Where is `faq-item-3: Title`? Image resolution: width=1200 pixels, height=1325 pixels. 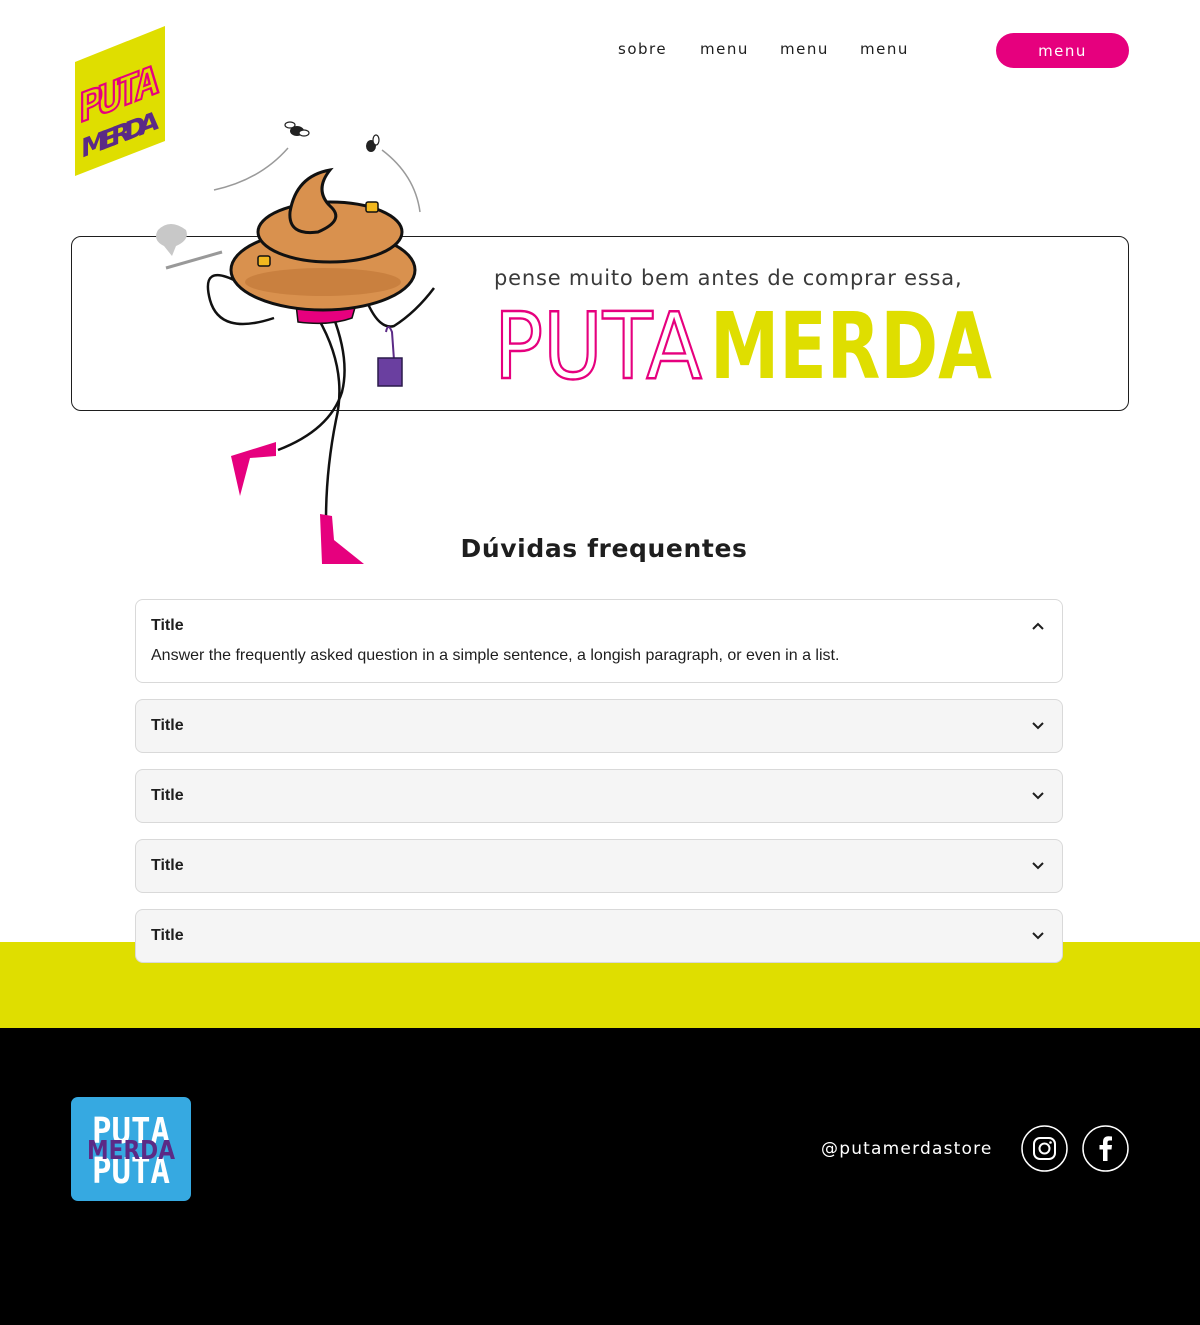 faq-item-3: Title is located at coordinates (599, 796).